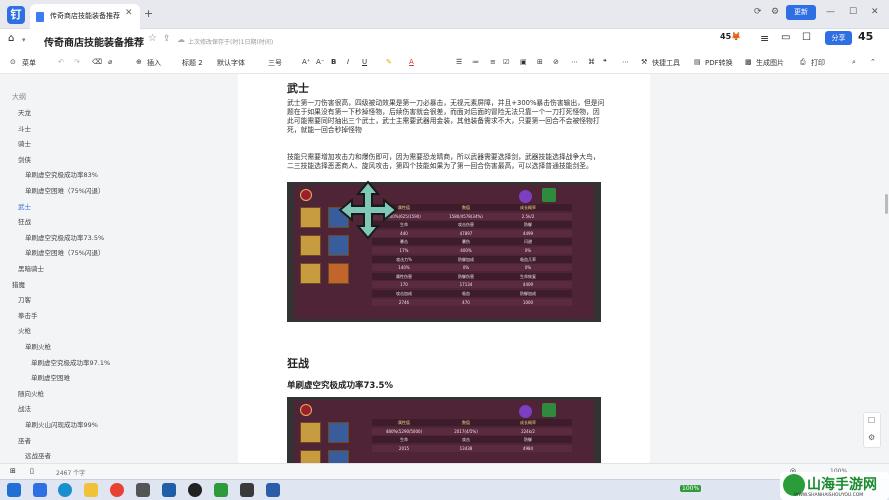 The width and height of the screenshot is (889, 500). What do you see at coordinates (110, 62) in the screenshot?
I see `clear-format-icon: ⌀` at bounding box center [110, 62].